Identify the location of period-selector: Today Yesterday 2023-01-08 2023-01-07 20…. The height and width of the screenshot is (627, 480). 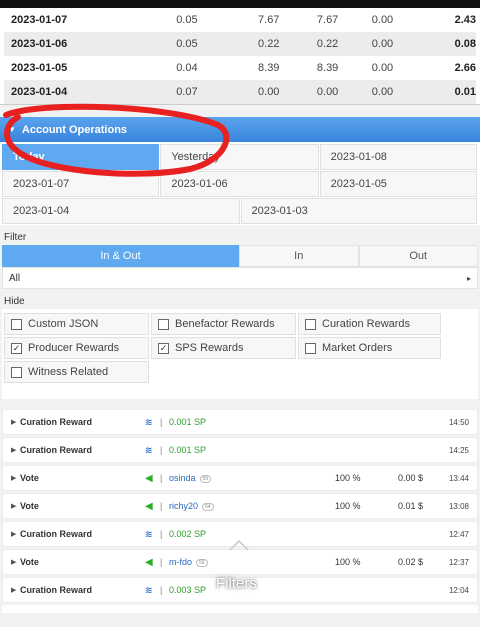
(240, 183).